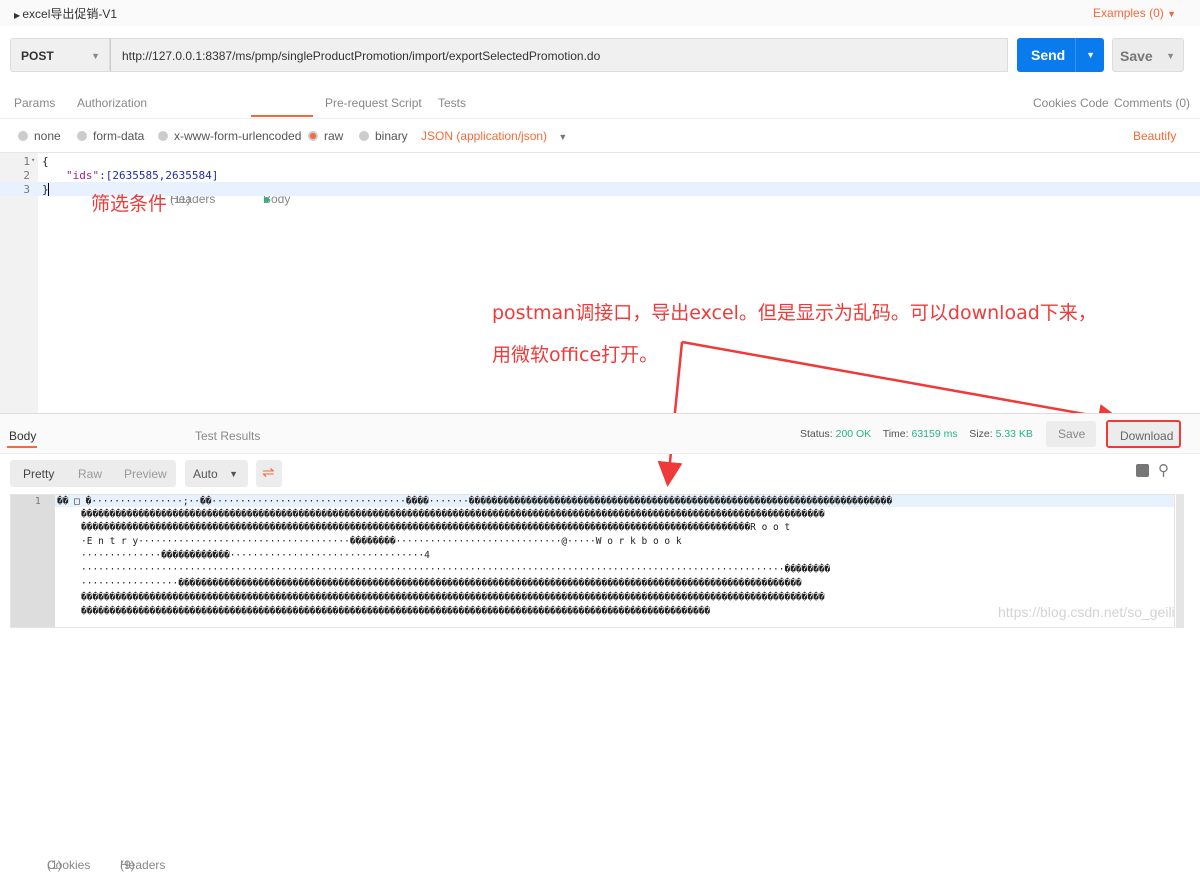 The width and height of the screenshot is (1200, 872). I want to click on watermark: https://blog.csdn.net/so_geili, so click(1086, 612).